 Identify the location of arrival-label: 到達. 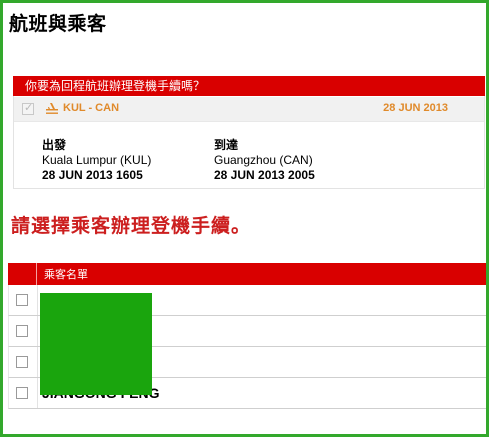
(226, 145).